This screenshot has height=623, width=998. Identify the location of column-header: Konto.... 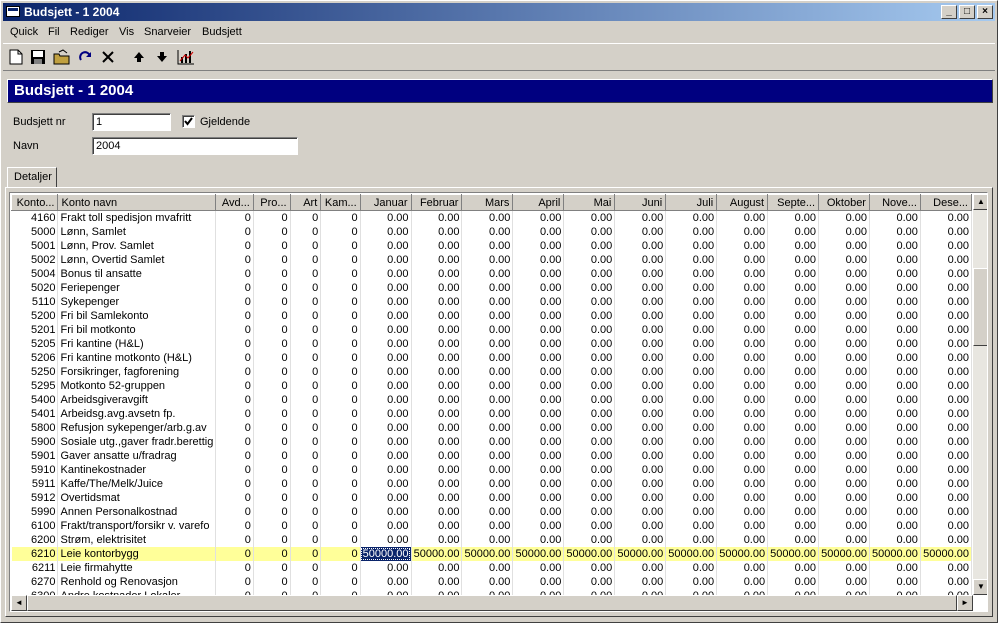
(35, 202).